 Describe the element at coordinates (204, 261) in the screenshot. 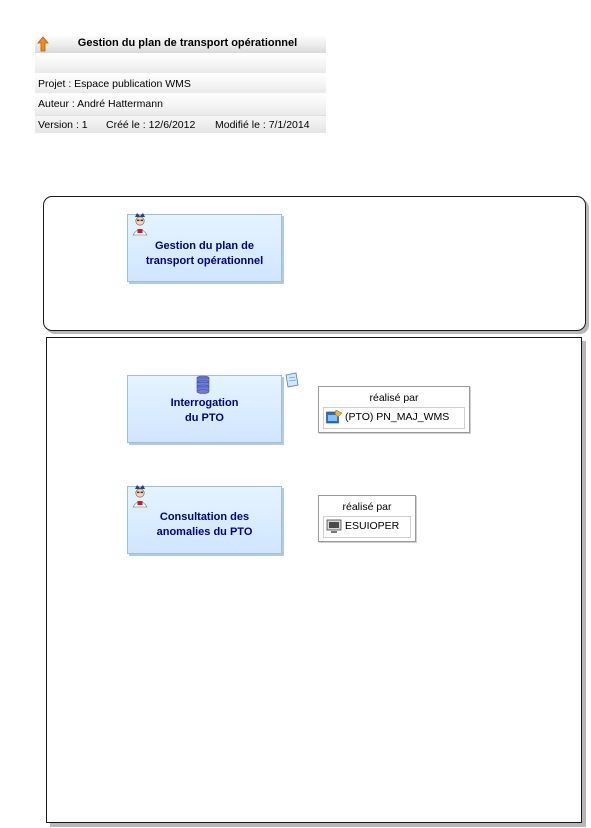

I see `process-label-line2: transport opérationnel` at that location.